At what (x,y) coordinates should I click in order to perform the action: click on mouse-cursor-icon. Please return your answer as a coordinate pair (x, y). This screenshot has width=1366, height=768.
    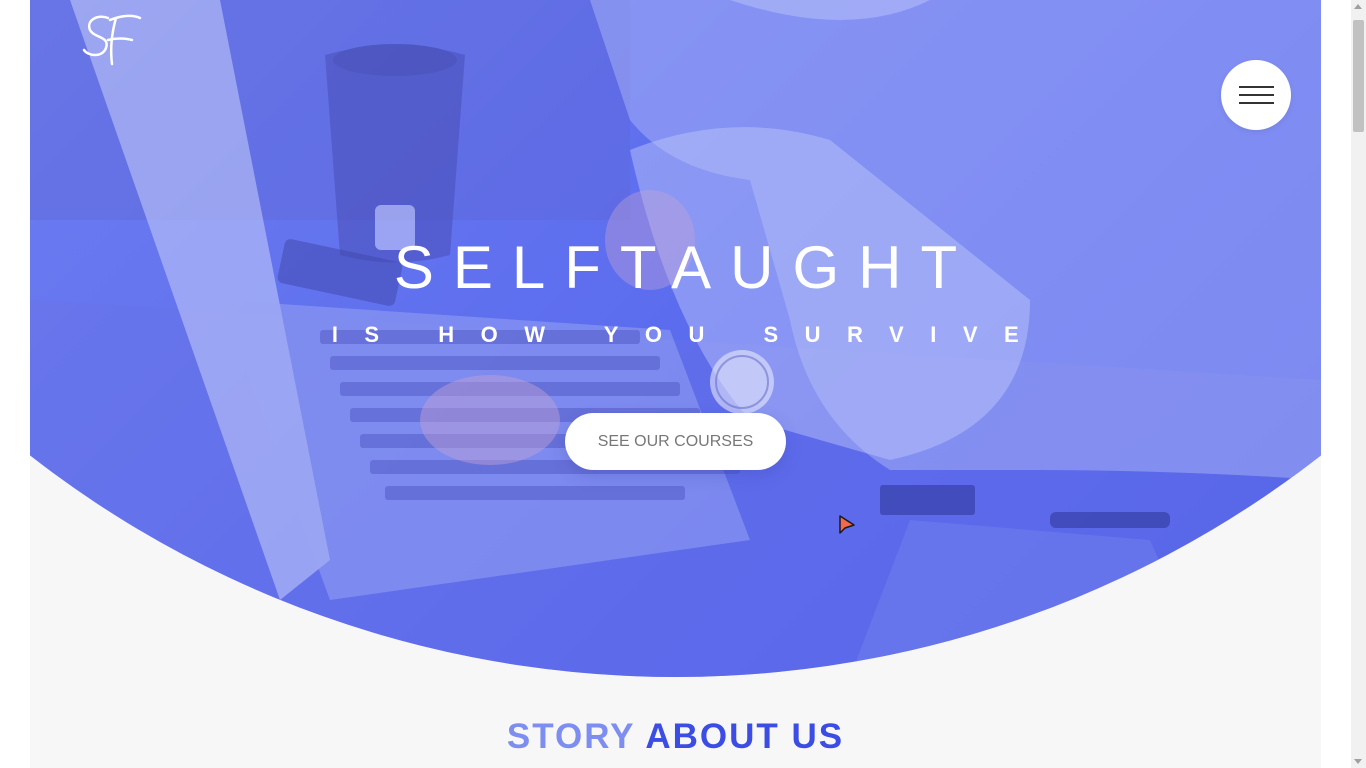
    Looking at the image, I should click on (847, 524).